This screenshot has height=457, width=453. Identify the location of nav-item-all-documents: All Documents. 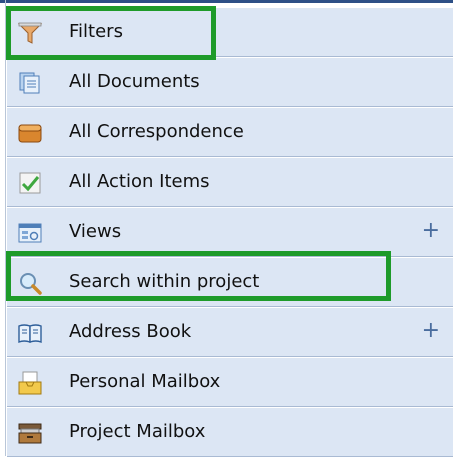
(230, 82).